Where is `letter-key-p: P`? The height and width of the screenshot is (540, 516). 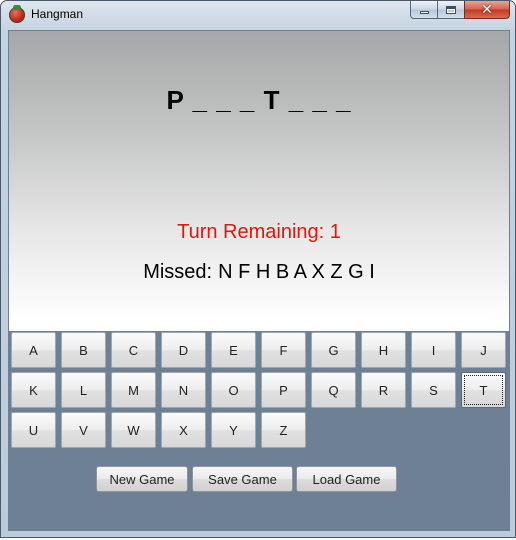
letter-key-p: P is located at coordinates (283, 390).